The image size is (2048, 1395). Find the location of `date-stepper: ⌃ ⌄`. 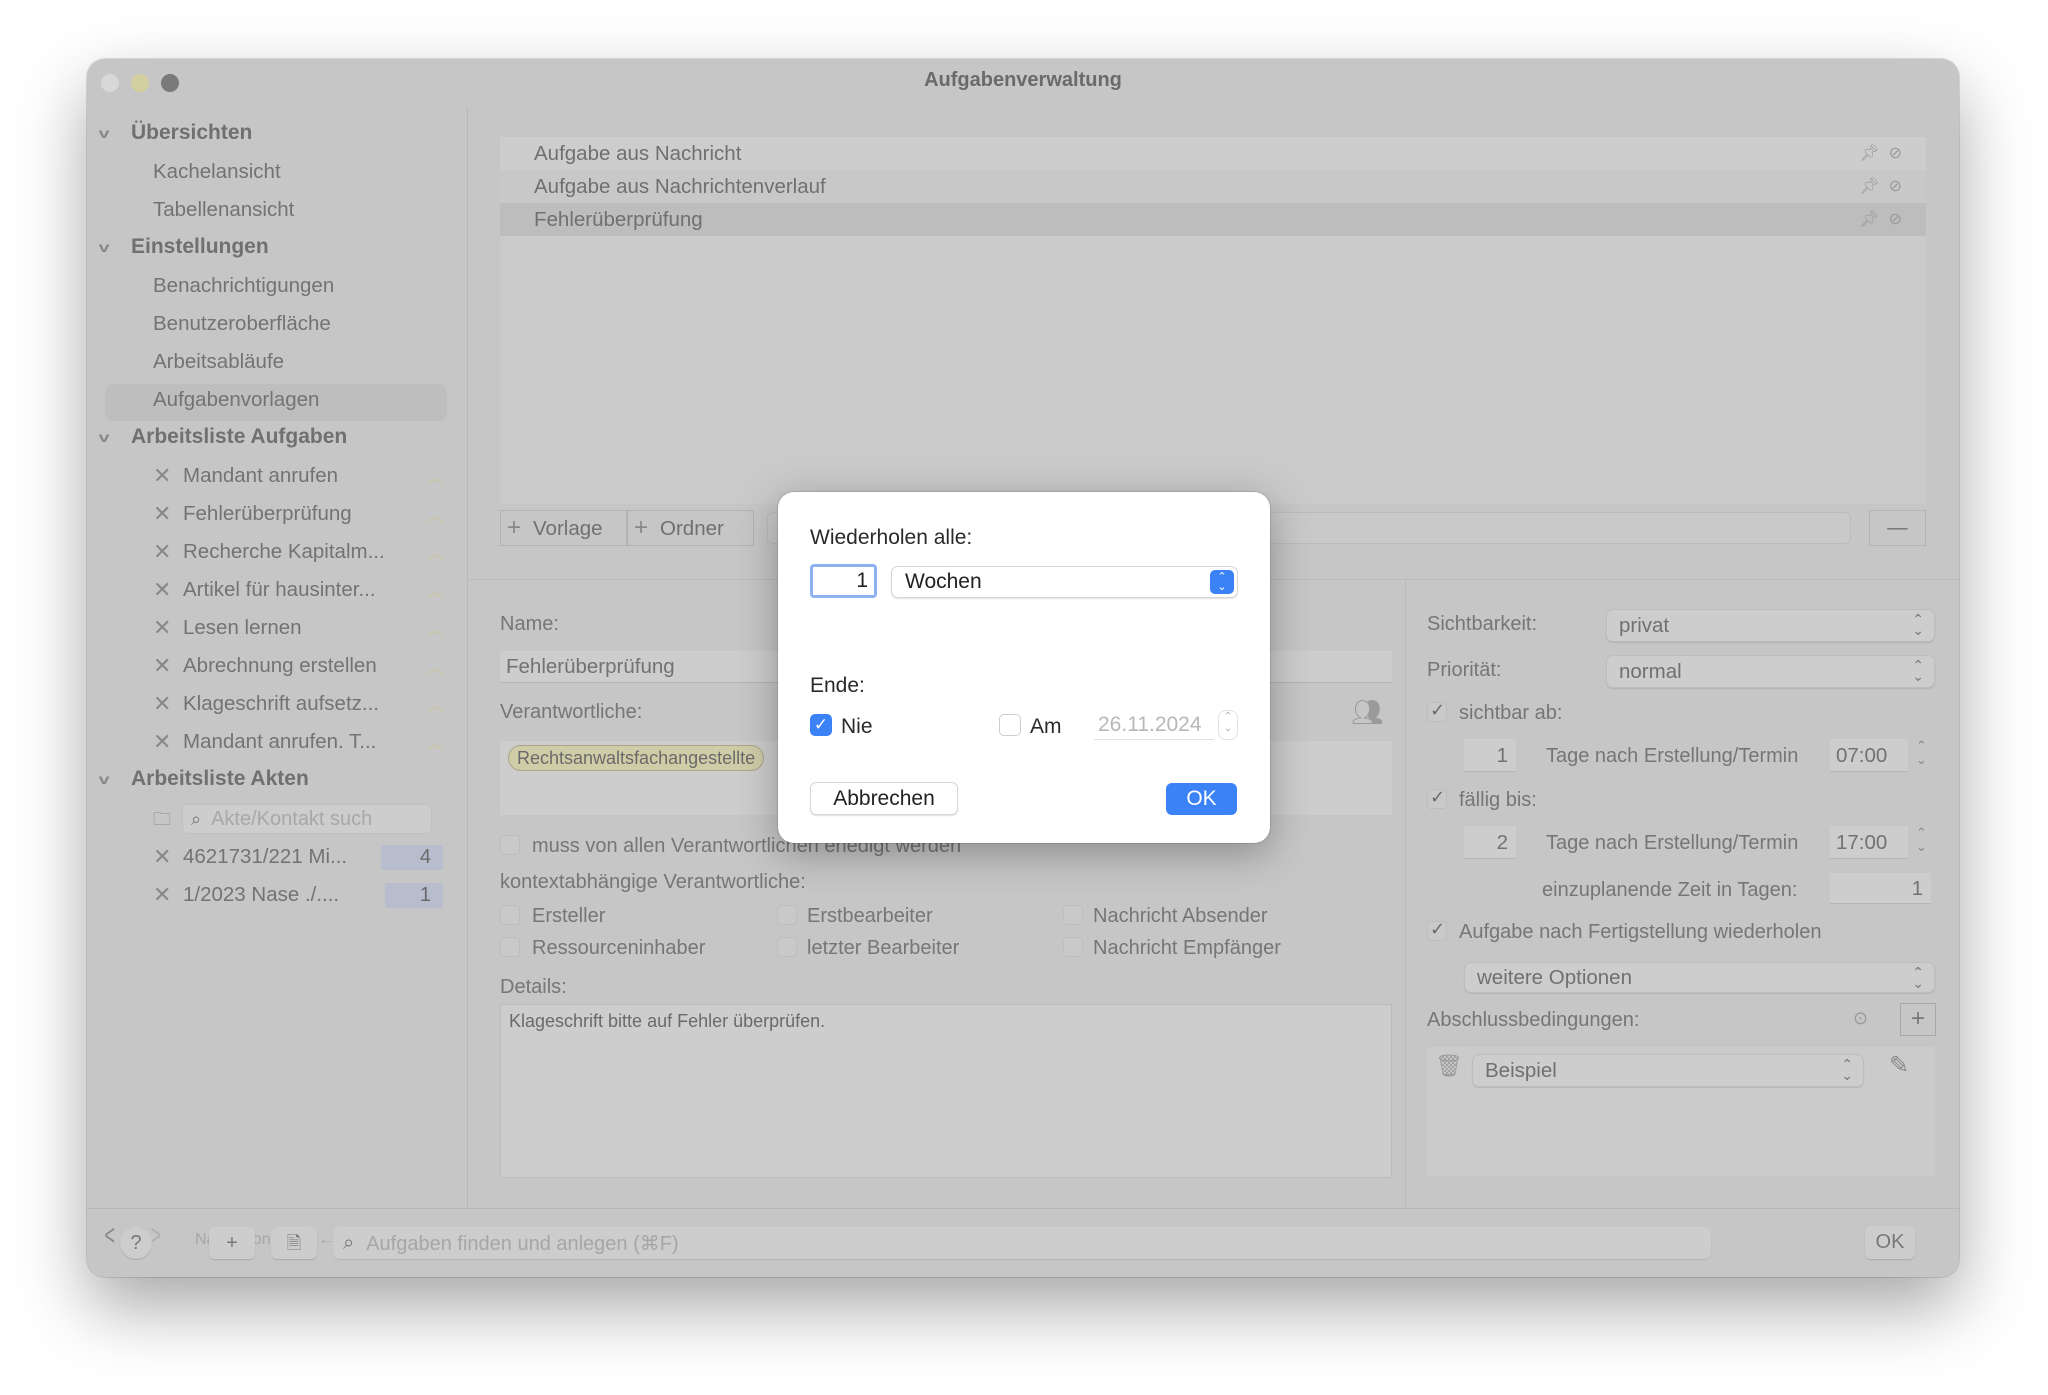

date-stepper: ⌃ ⌄ is located at coordinates (1228, 725).